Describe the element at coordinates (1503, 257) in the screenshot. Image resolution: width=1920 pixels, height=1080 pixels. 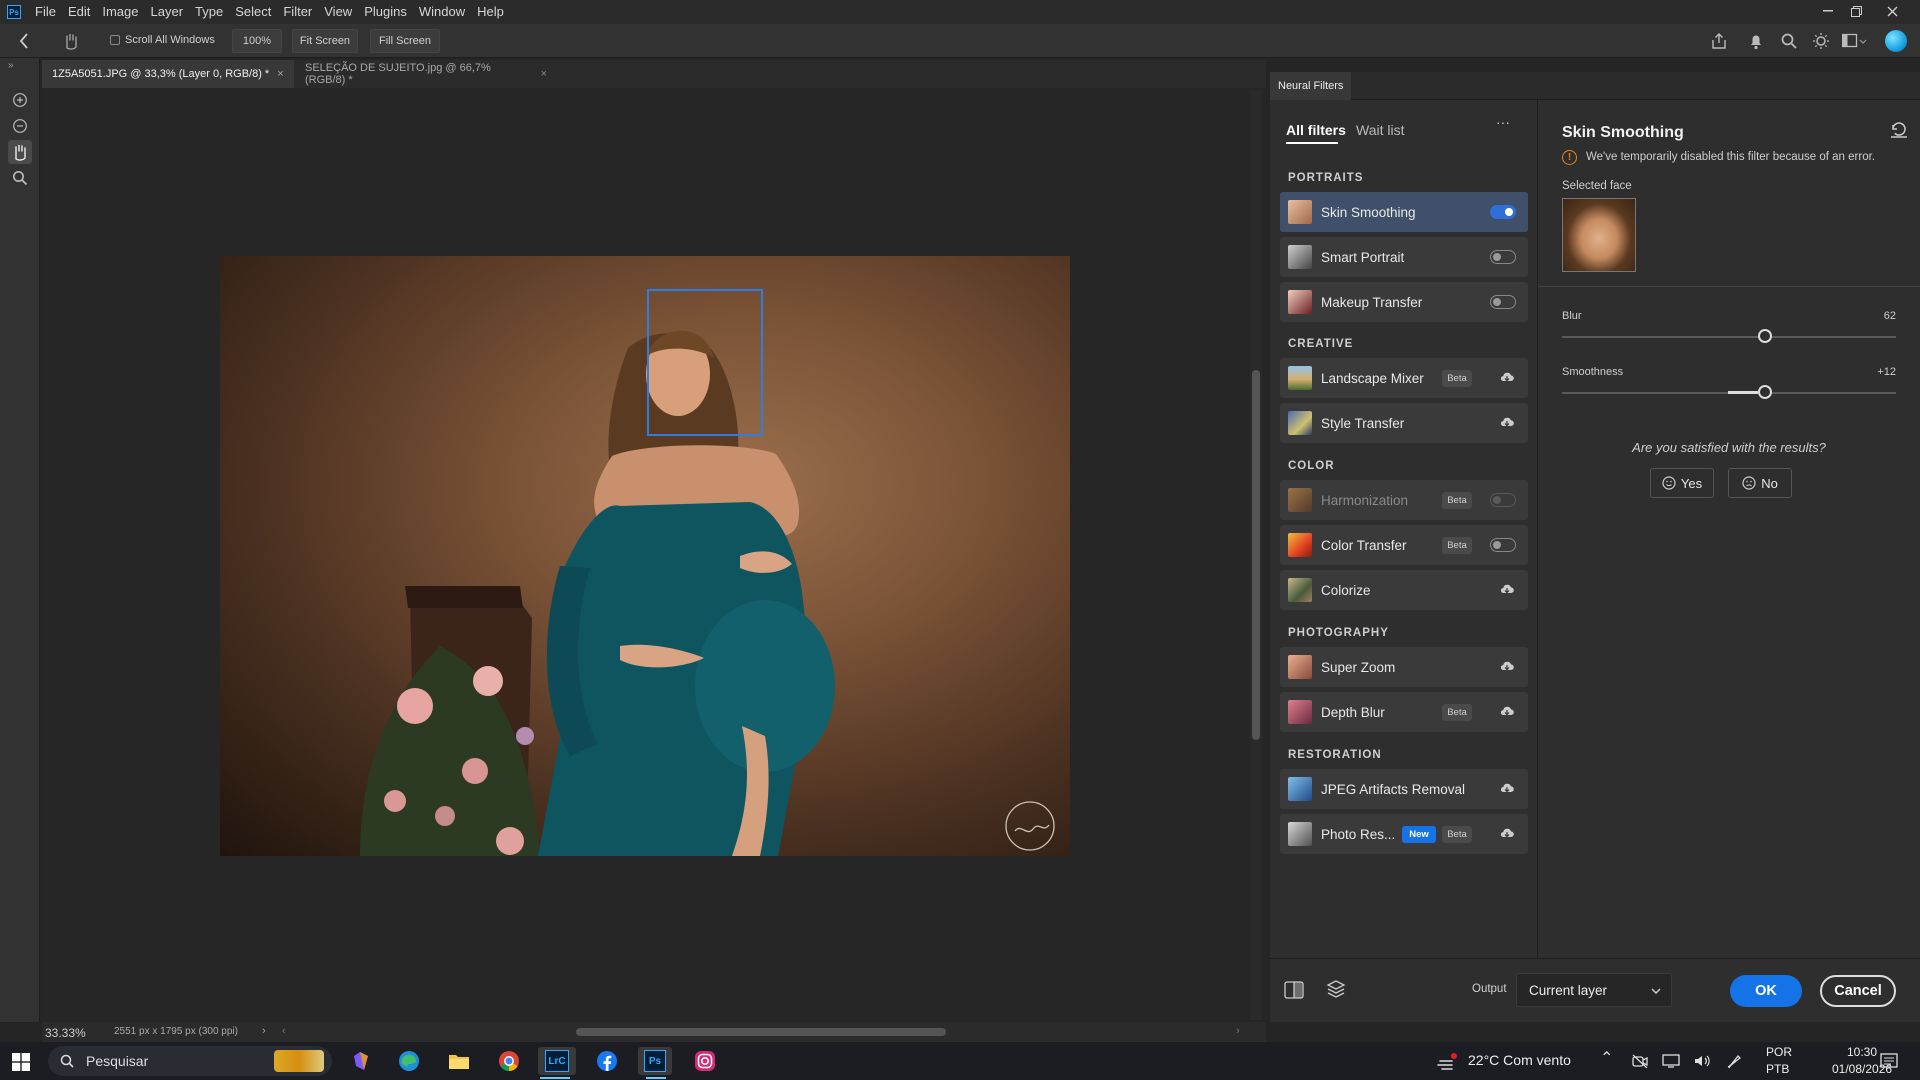
I see `smart-portrait-toggle` at that location.